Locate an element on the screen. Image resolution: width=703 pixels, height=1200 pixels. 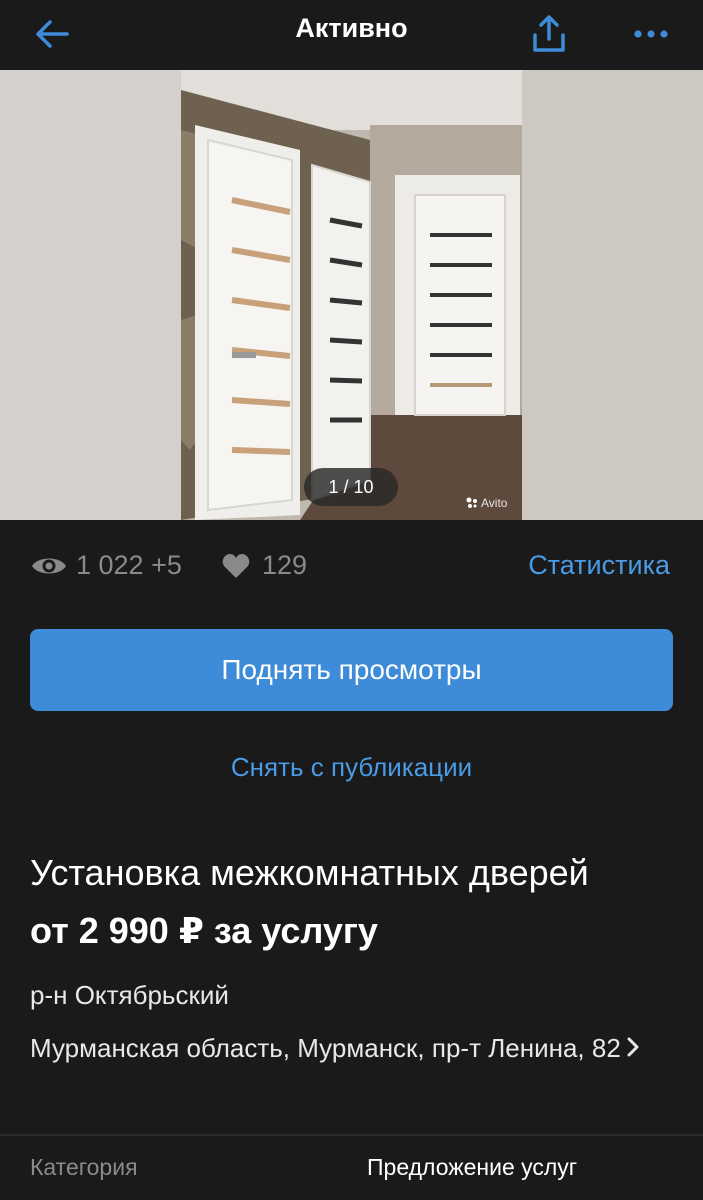
share-button is located at coordinates (549, 34).